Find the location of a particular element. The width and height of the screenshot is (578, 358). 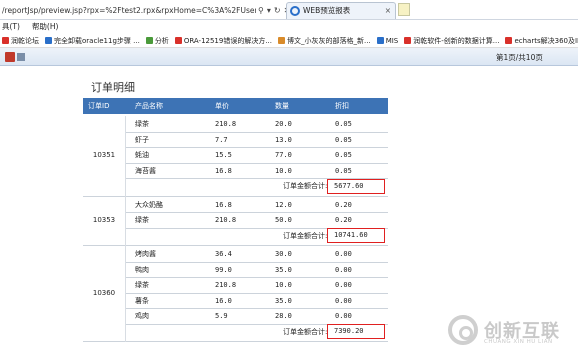

product-name-cell: 蚝油 is located at coordinates (142, 155).